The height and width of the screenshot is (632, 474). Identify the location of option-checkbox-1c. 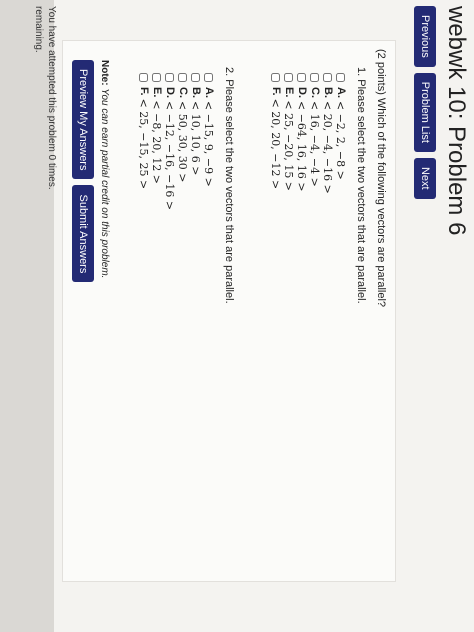
(314, 77).